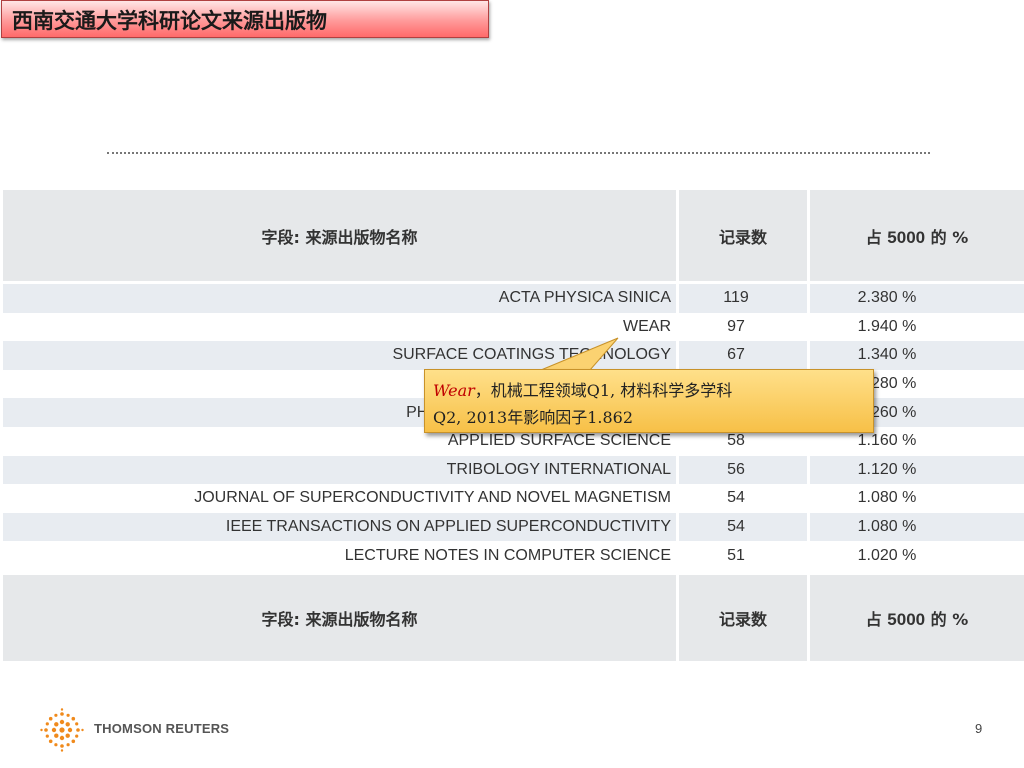 The width and height of the screenshot is (1024, 768). I want to click on brand-name: THOMSON REUTERS, so click(162, 728).